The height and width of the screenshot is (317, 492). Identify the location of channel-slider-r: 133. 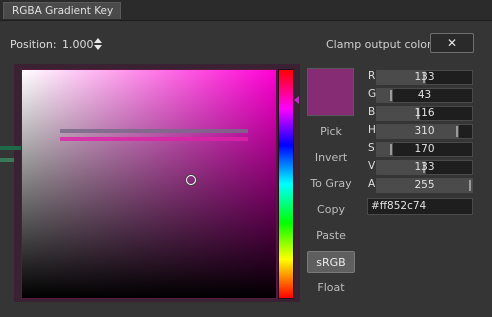
(424, 77).